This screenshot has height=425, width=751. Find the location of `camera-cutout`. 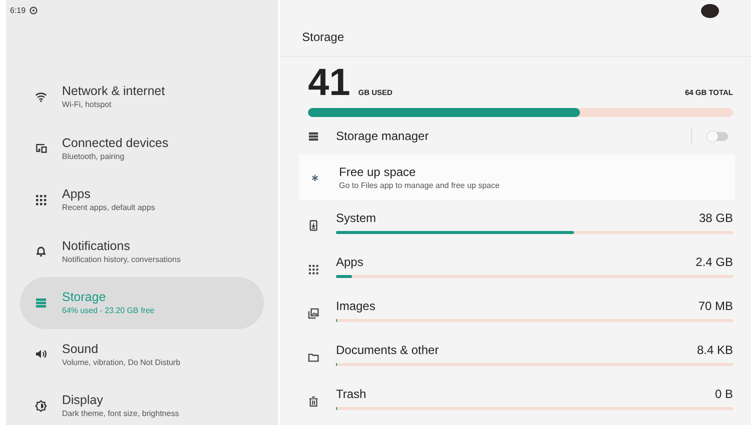

camera-cutout is located at coordinates (710, 11).